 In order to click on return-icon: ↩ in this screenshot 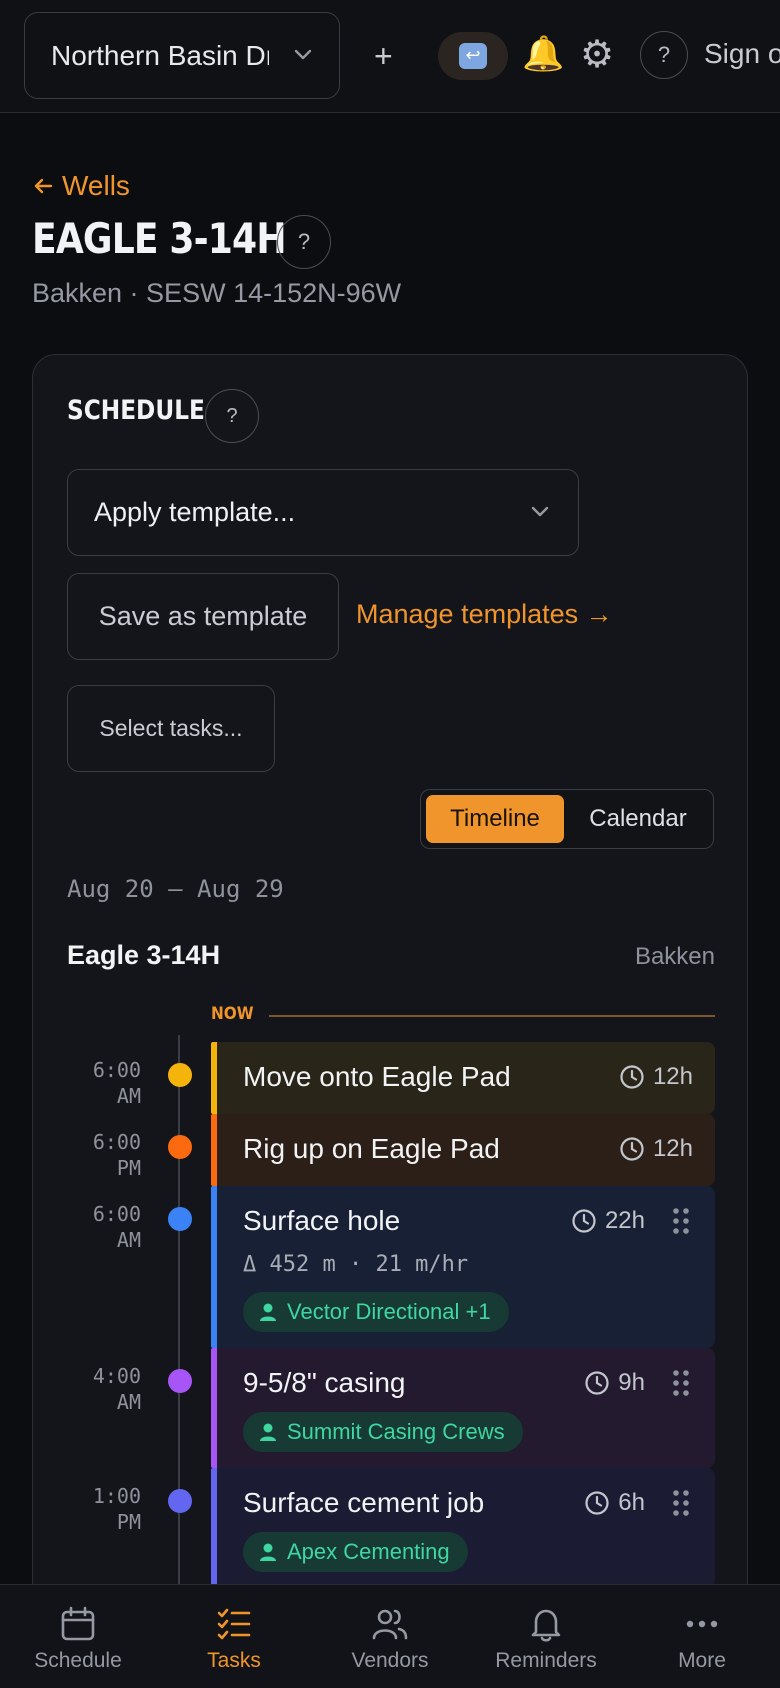, I will do `click(473, 56)`.